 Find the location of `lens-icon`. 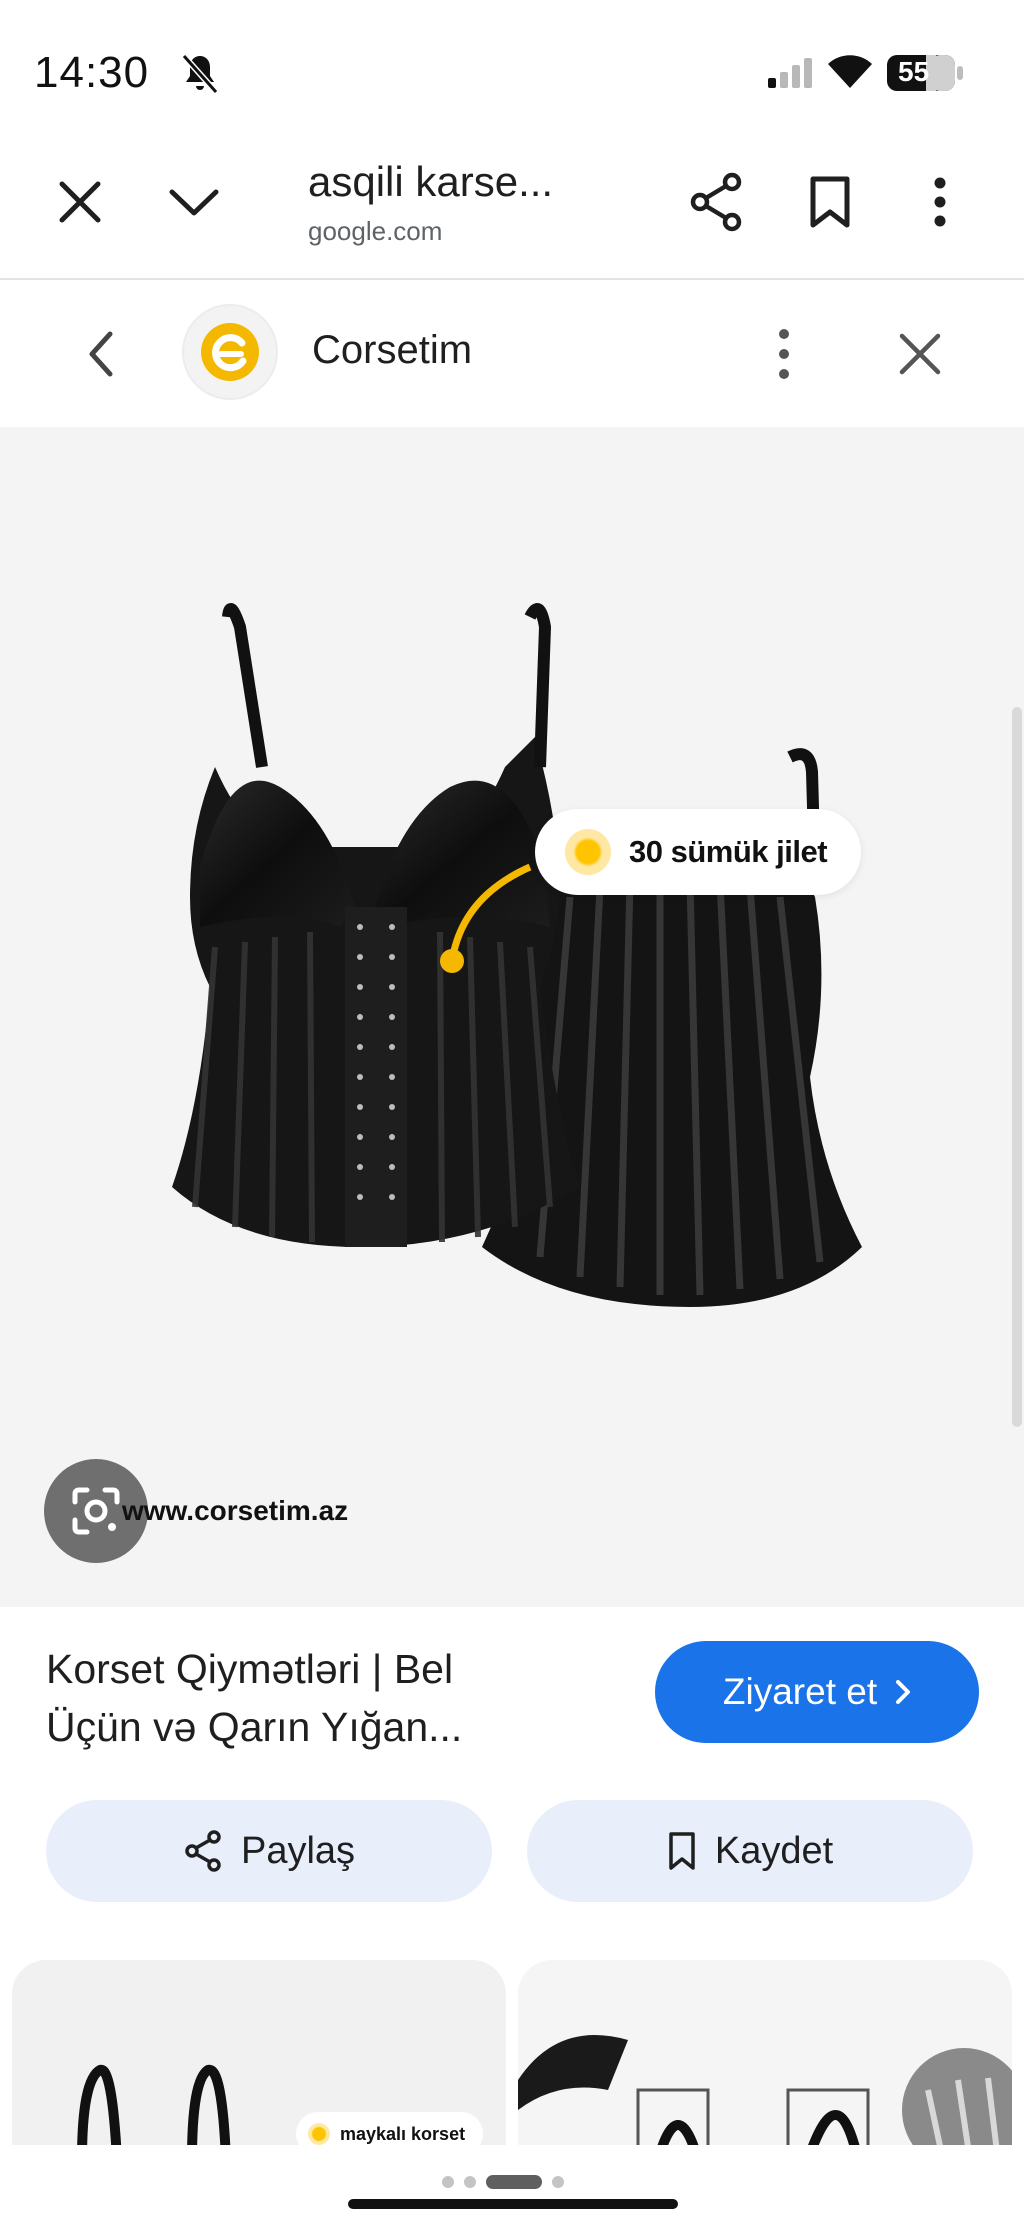

lens-icon is located at coordinates (96, 1511).